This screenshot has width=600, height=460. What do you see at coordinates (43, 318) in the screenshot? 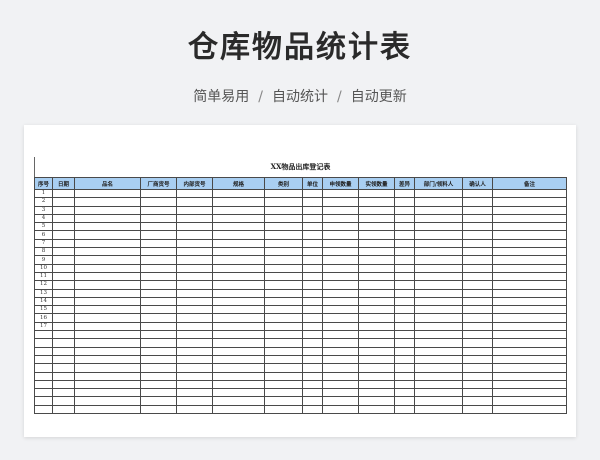
I see `row-number-cell: 16` at bounding box center [43, 318].